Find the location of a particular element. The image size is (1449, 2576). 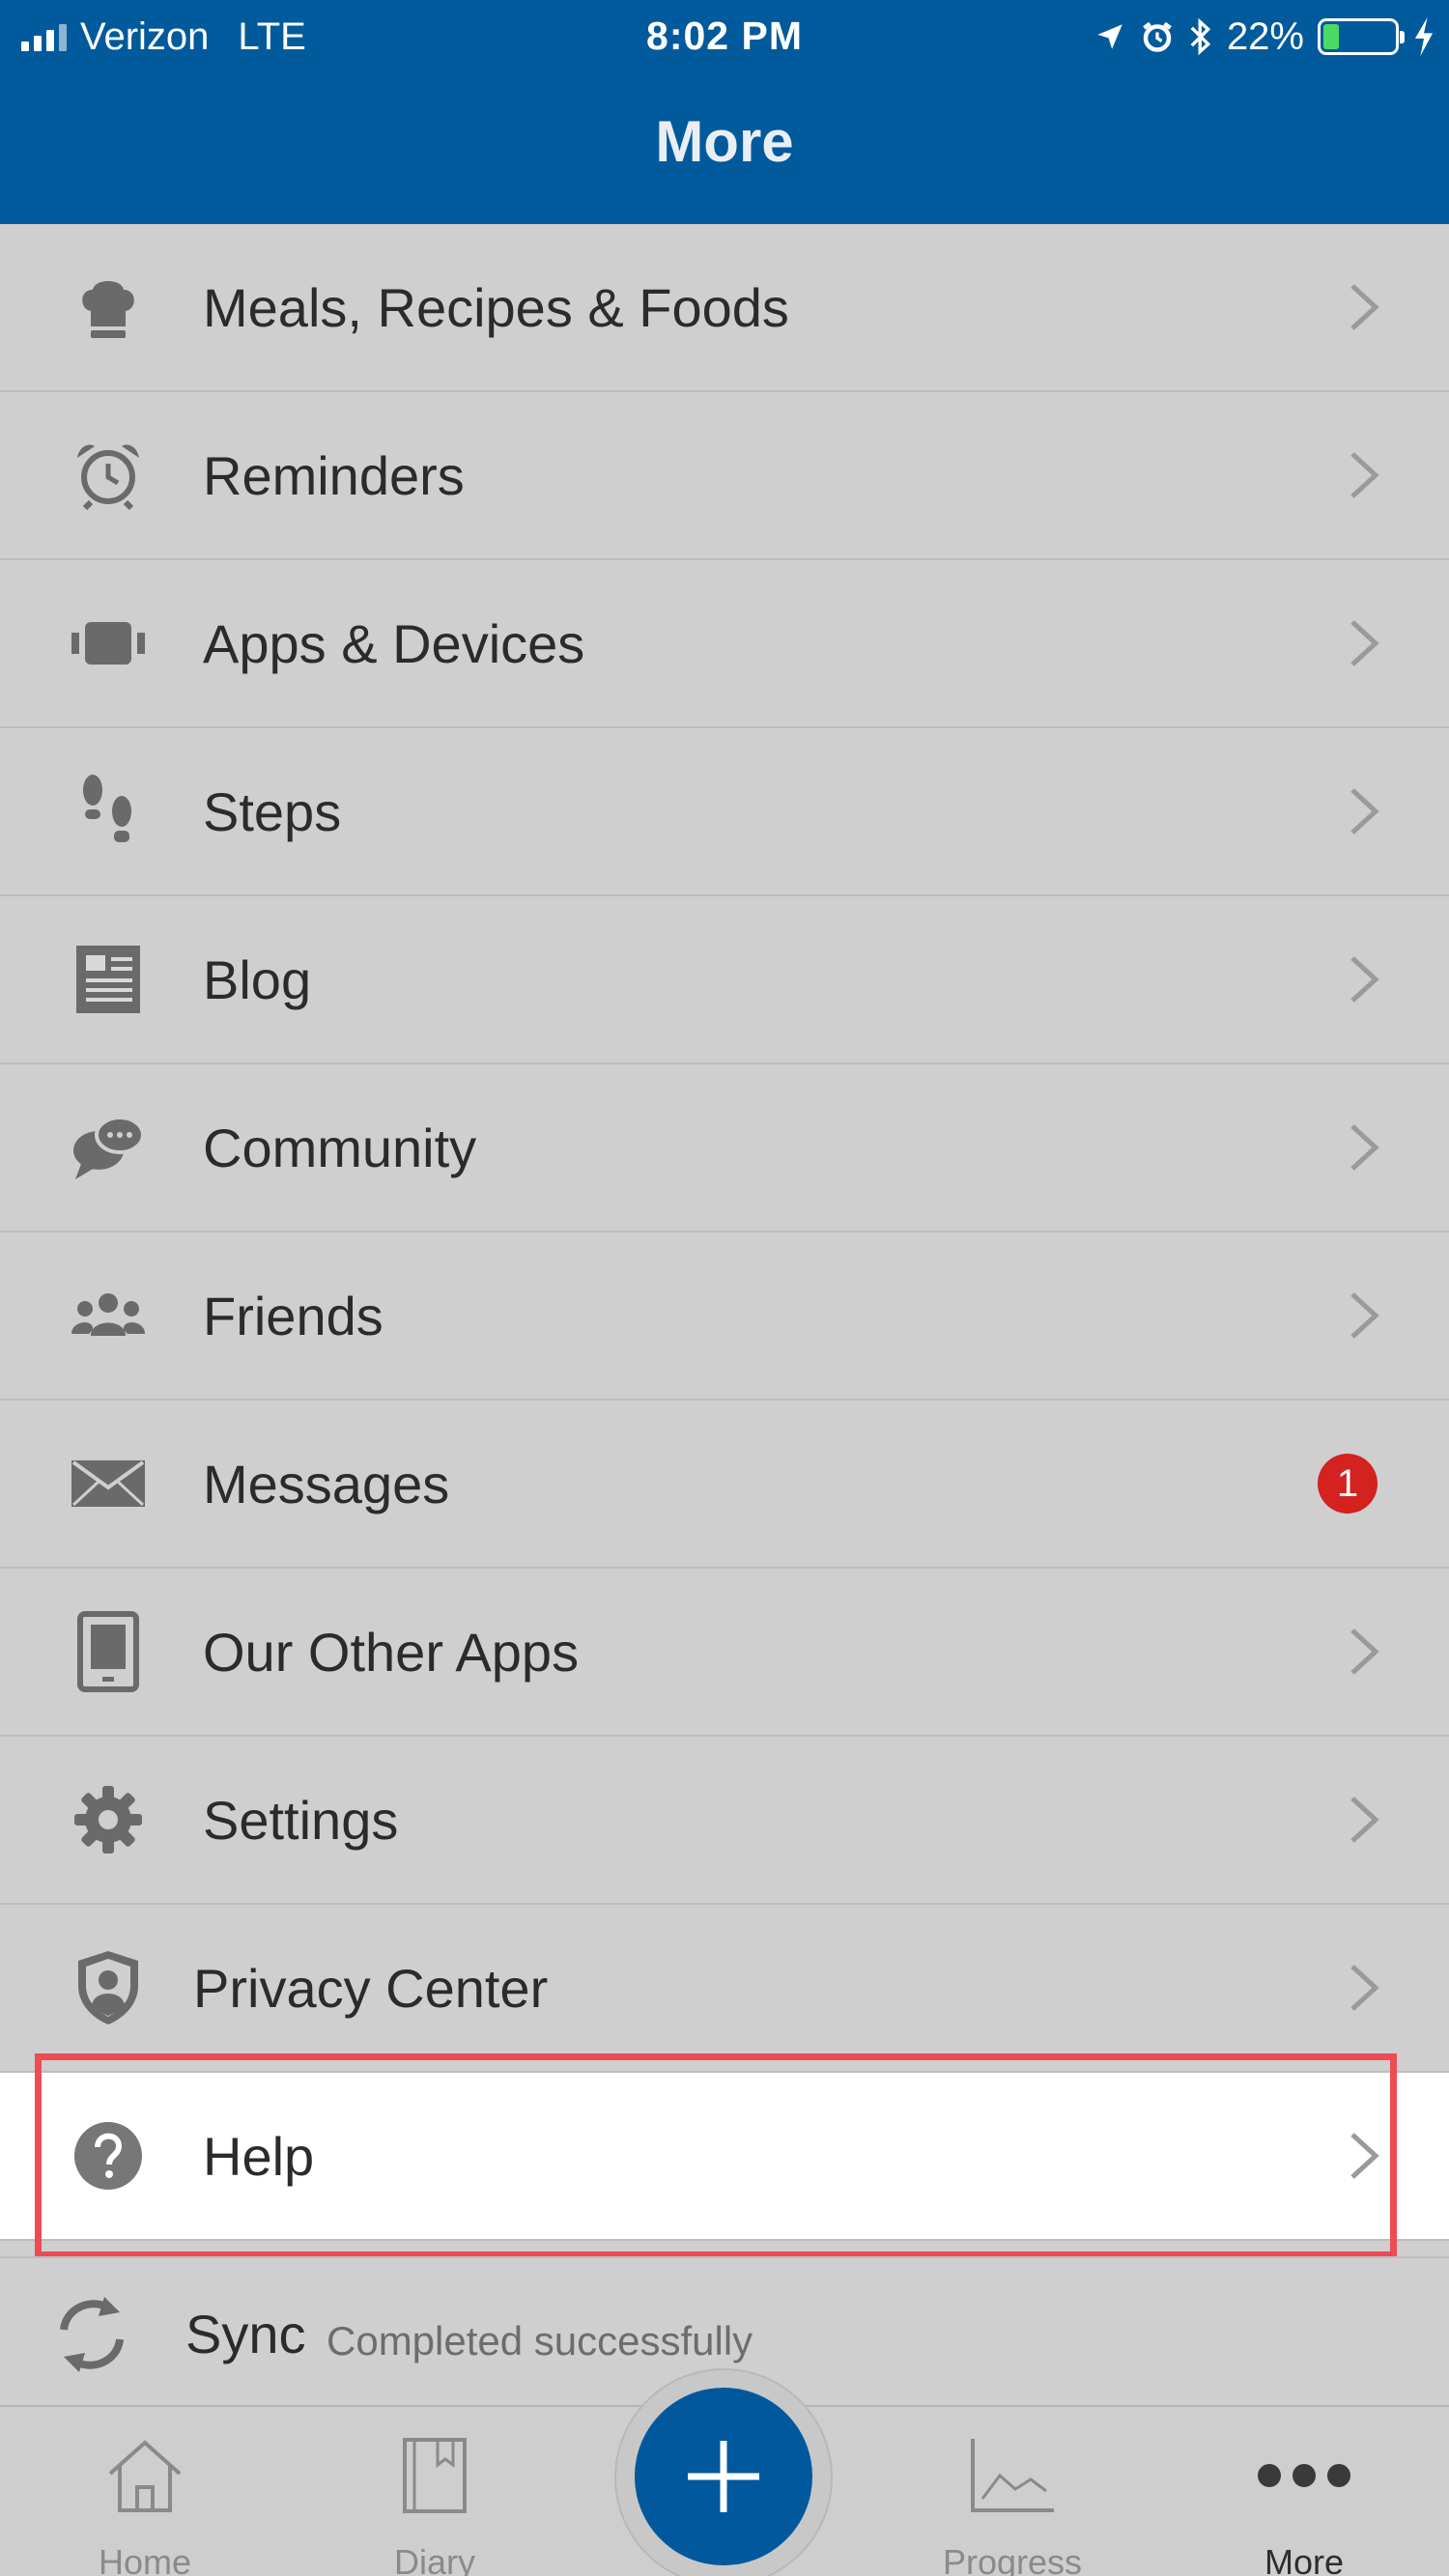

menu-item-messages: Messages 1 is located at coordinates (724, 1485).